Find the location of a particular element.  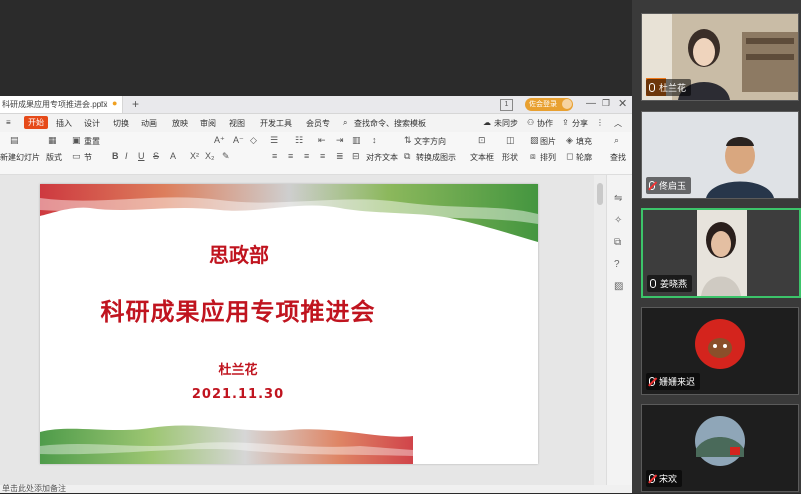

slide-title: 科研成果应用专项推进会 is located at coordinates (238, 309).